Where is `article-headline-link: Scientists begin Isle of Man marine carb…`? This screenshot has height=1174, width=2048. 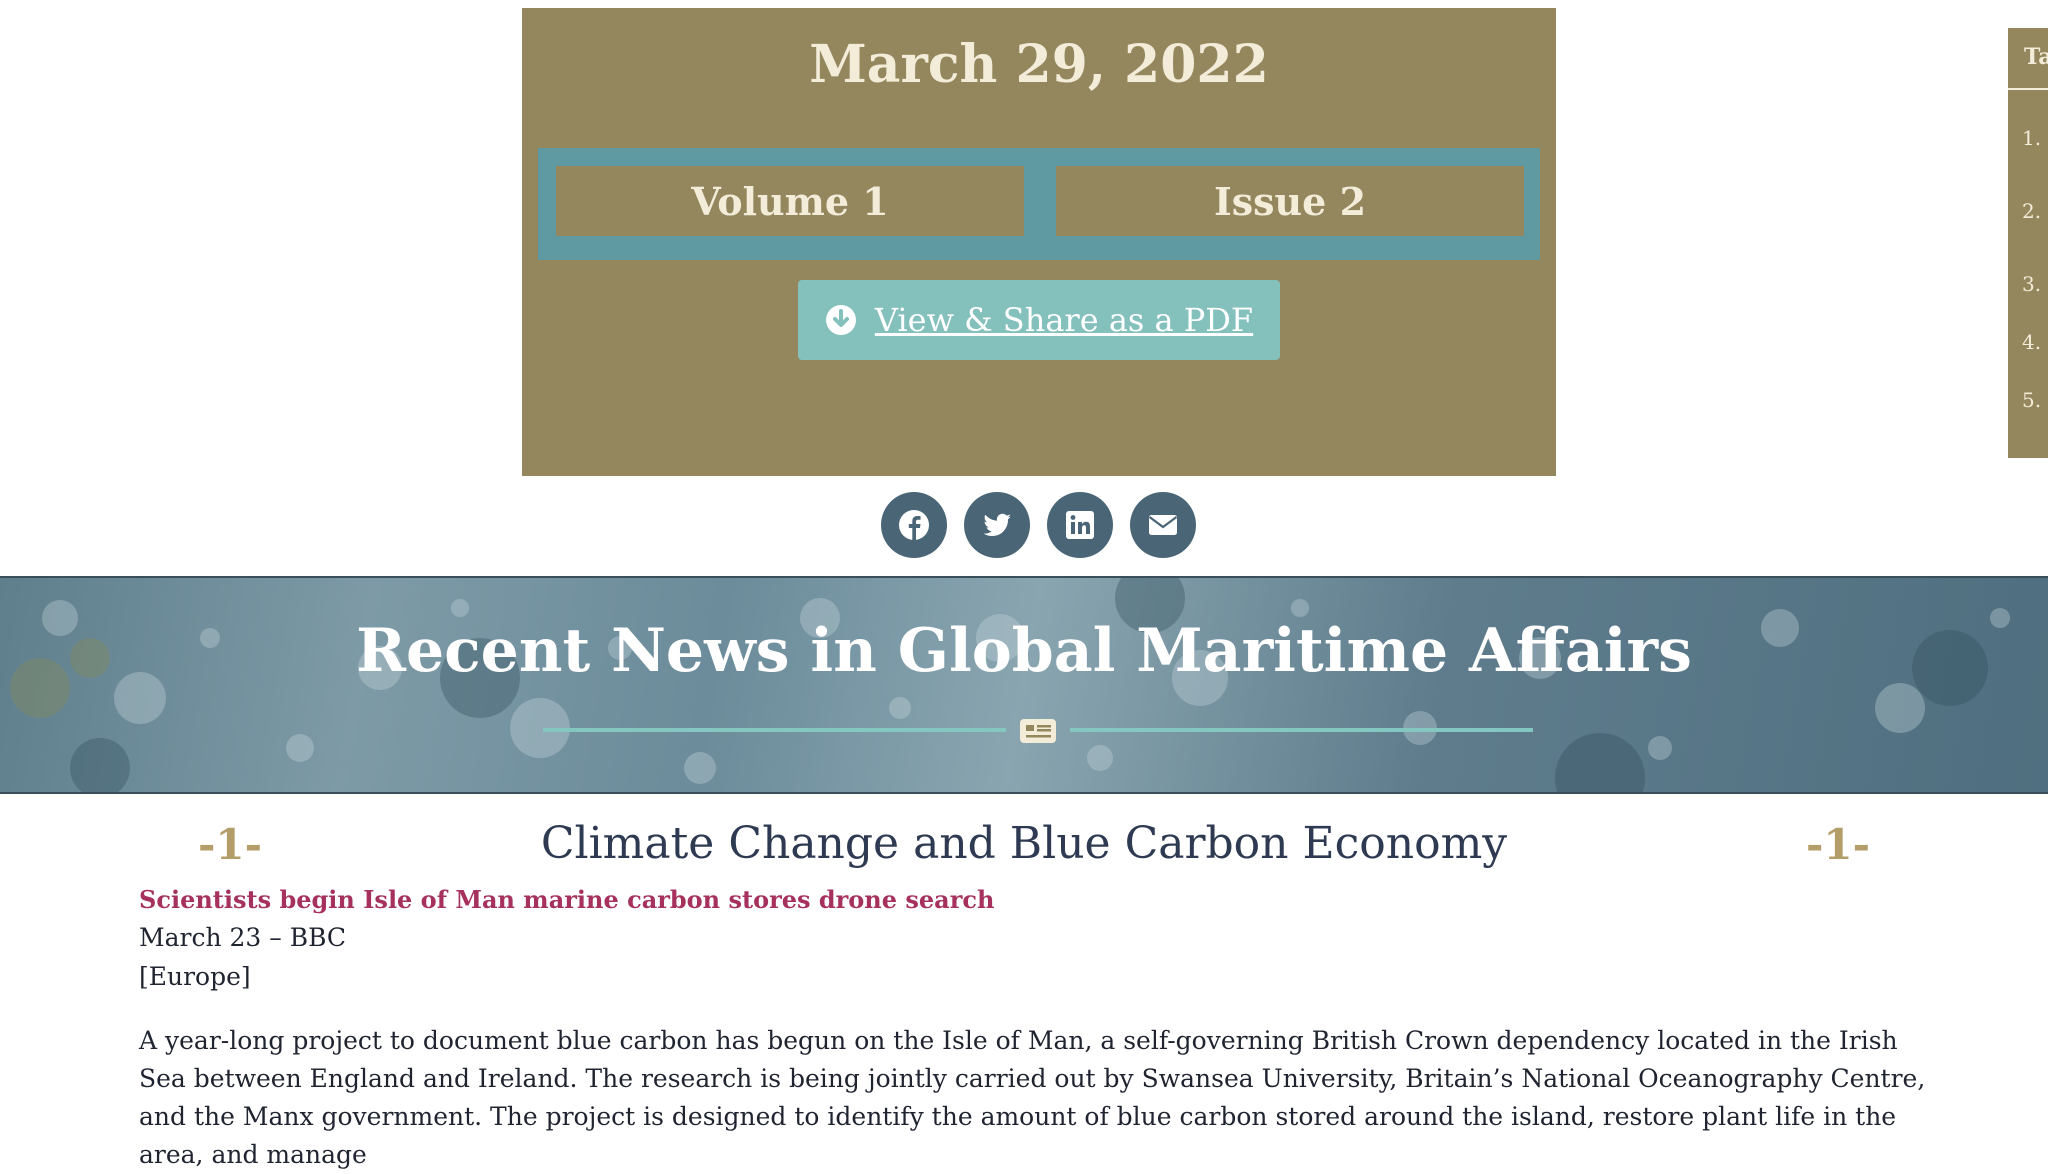 article-headline-link: Scientists begin Isle of Man marine carb… is located at coordinates (566, 899).